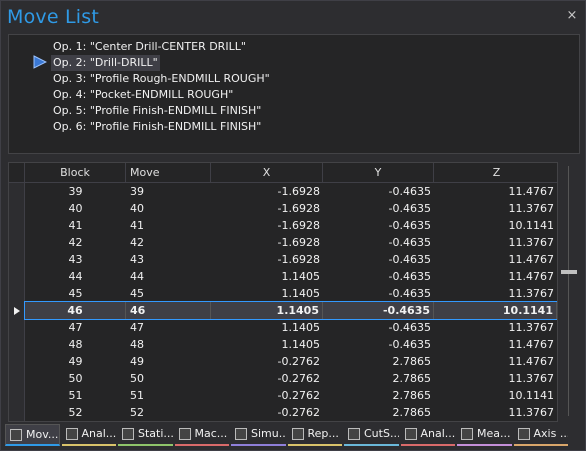 Image resolution: width=586 pixels, height=451 pixels. I want to click on cell-block: 50, so click(75, 378).